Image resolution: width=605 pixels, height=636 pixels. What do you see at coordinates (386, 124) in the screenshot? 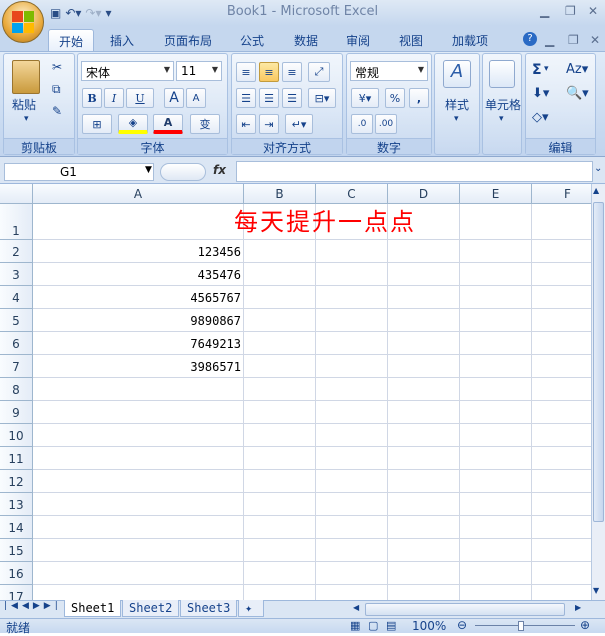
I see `decrease-decimal-icon: .00` at bounding box center [386, 124].